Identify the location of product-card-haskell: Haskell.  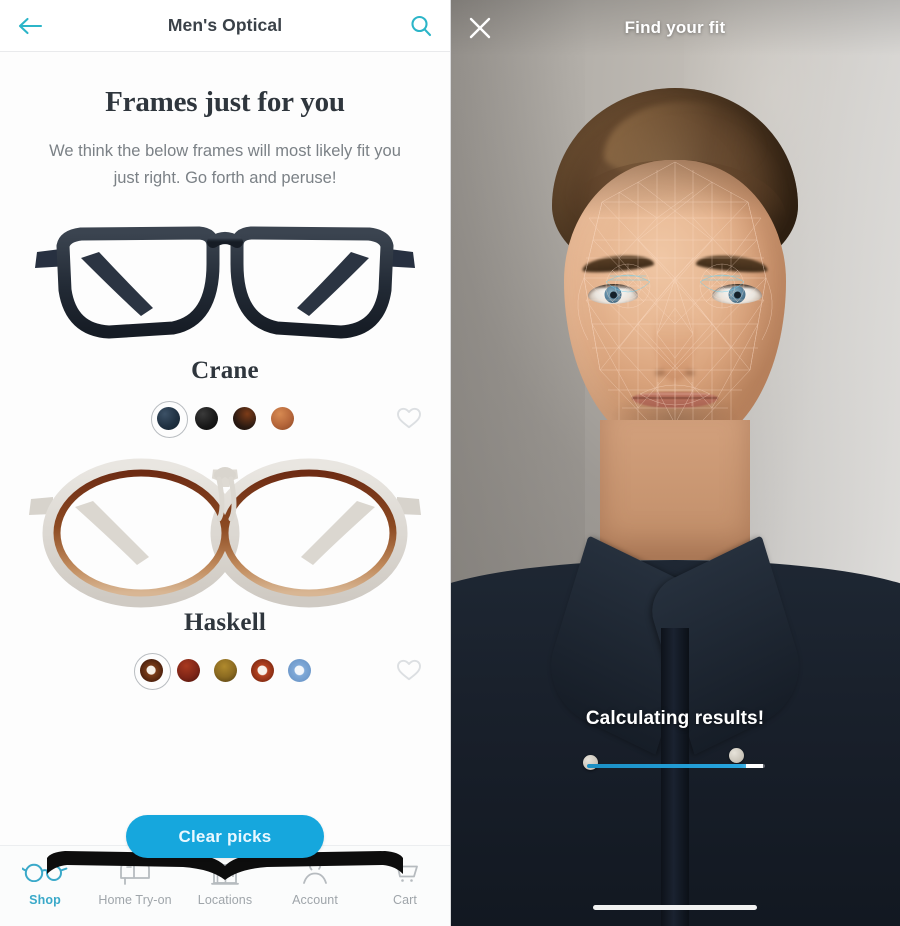
(225, 573).